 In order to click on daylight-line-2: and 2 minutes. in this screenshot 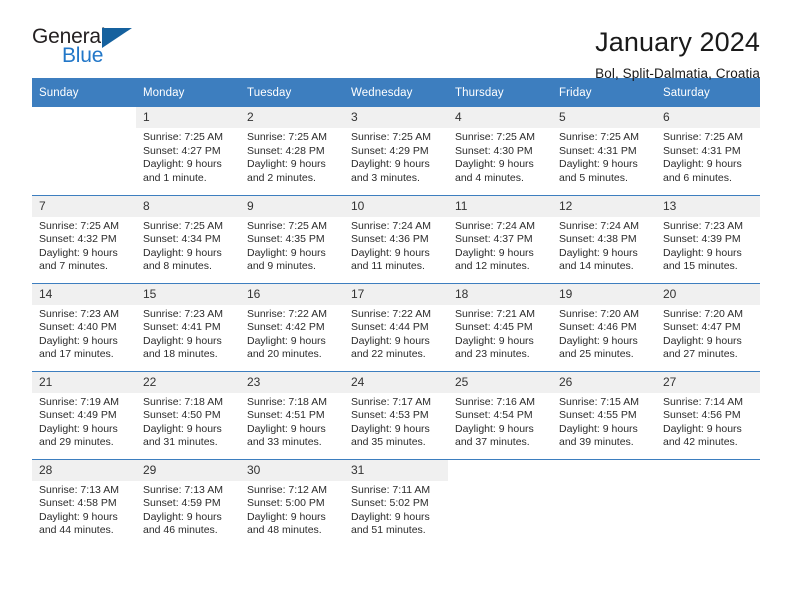, I will do `click(281, 177)`.